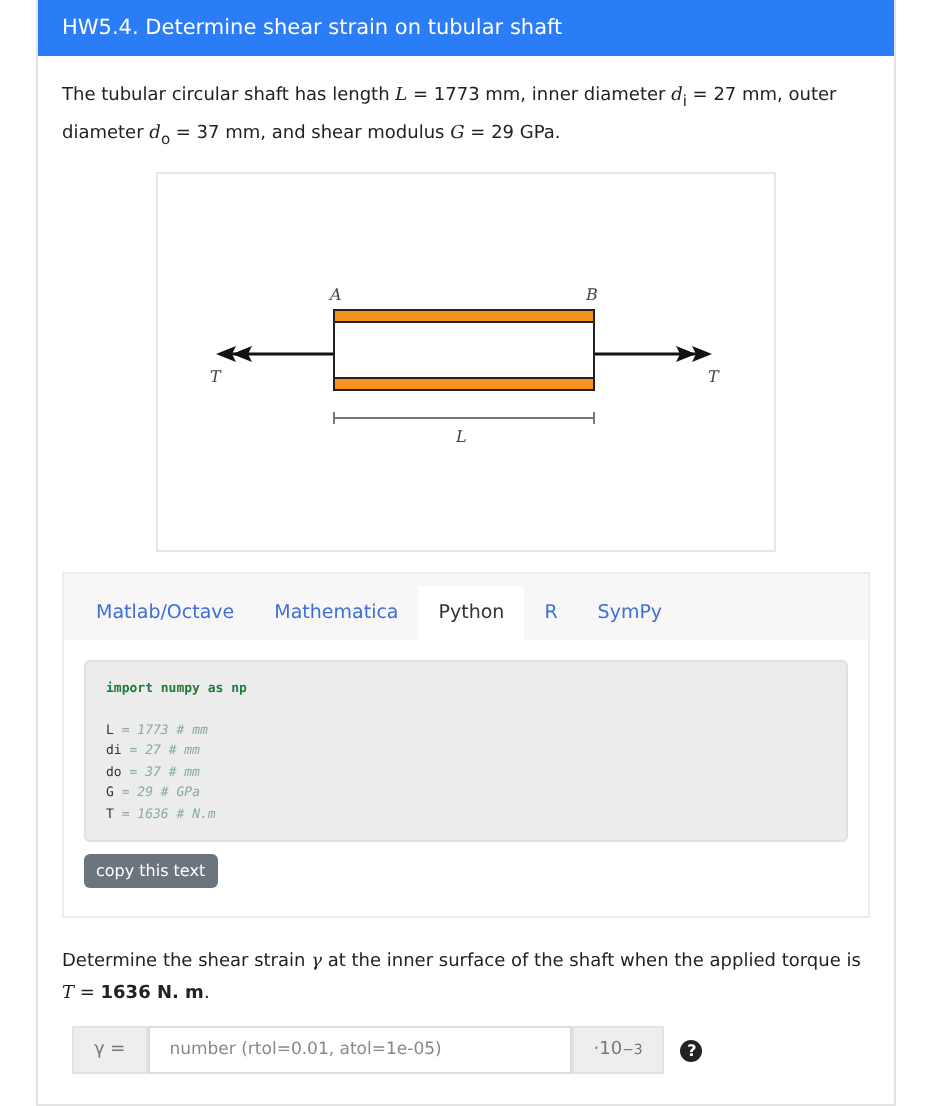 The width and height of the screenshot is (948, 1106). Describe the element at coordinates (110, 1050) in the screenshot. I see `answer-prefix: γ =` at that location.